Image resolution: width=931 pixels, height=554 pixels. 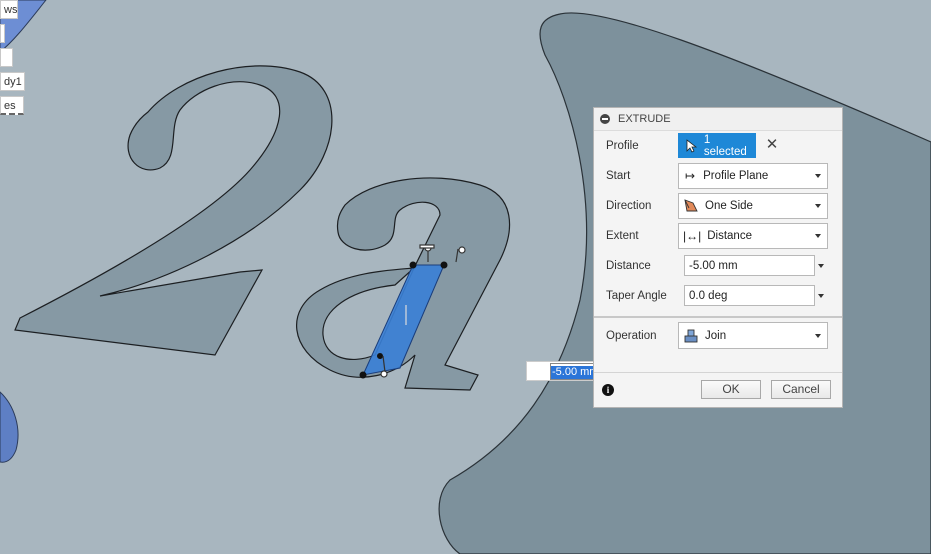 What do you see at coordinates (749, 295) in the screenshot?
I see `taper-angle-input: 0.0 deg` at bounding box center [749, 295].